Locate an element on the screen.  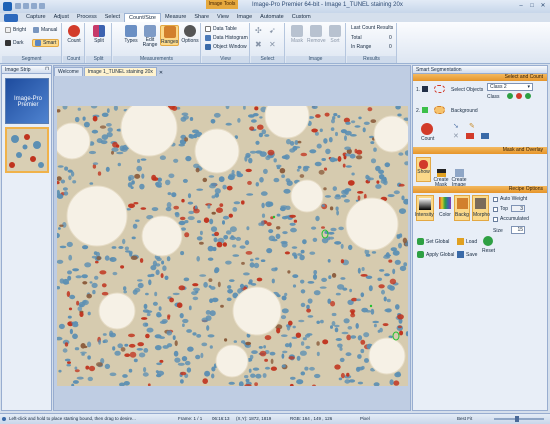
show-overlay-button: Show is located at coordinates (423, 169).